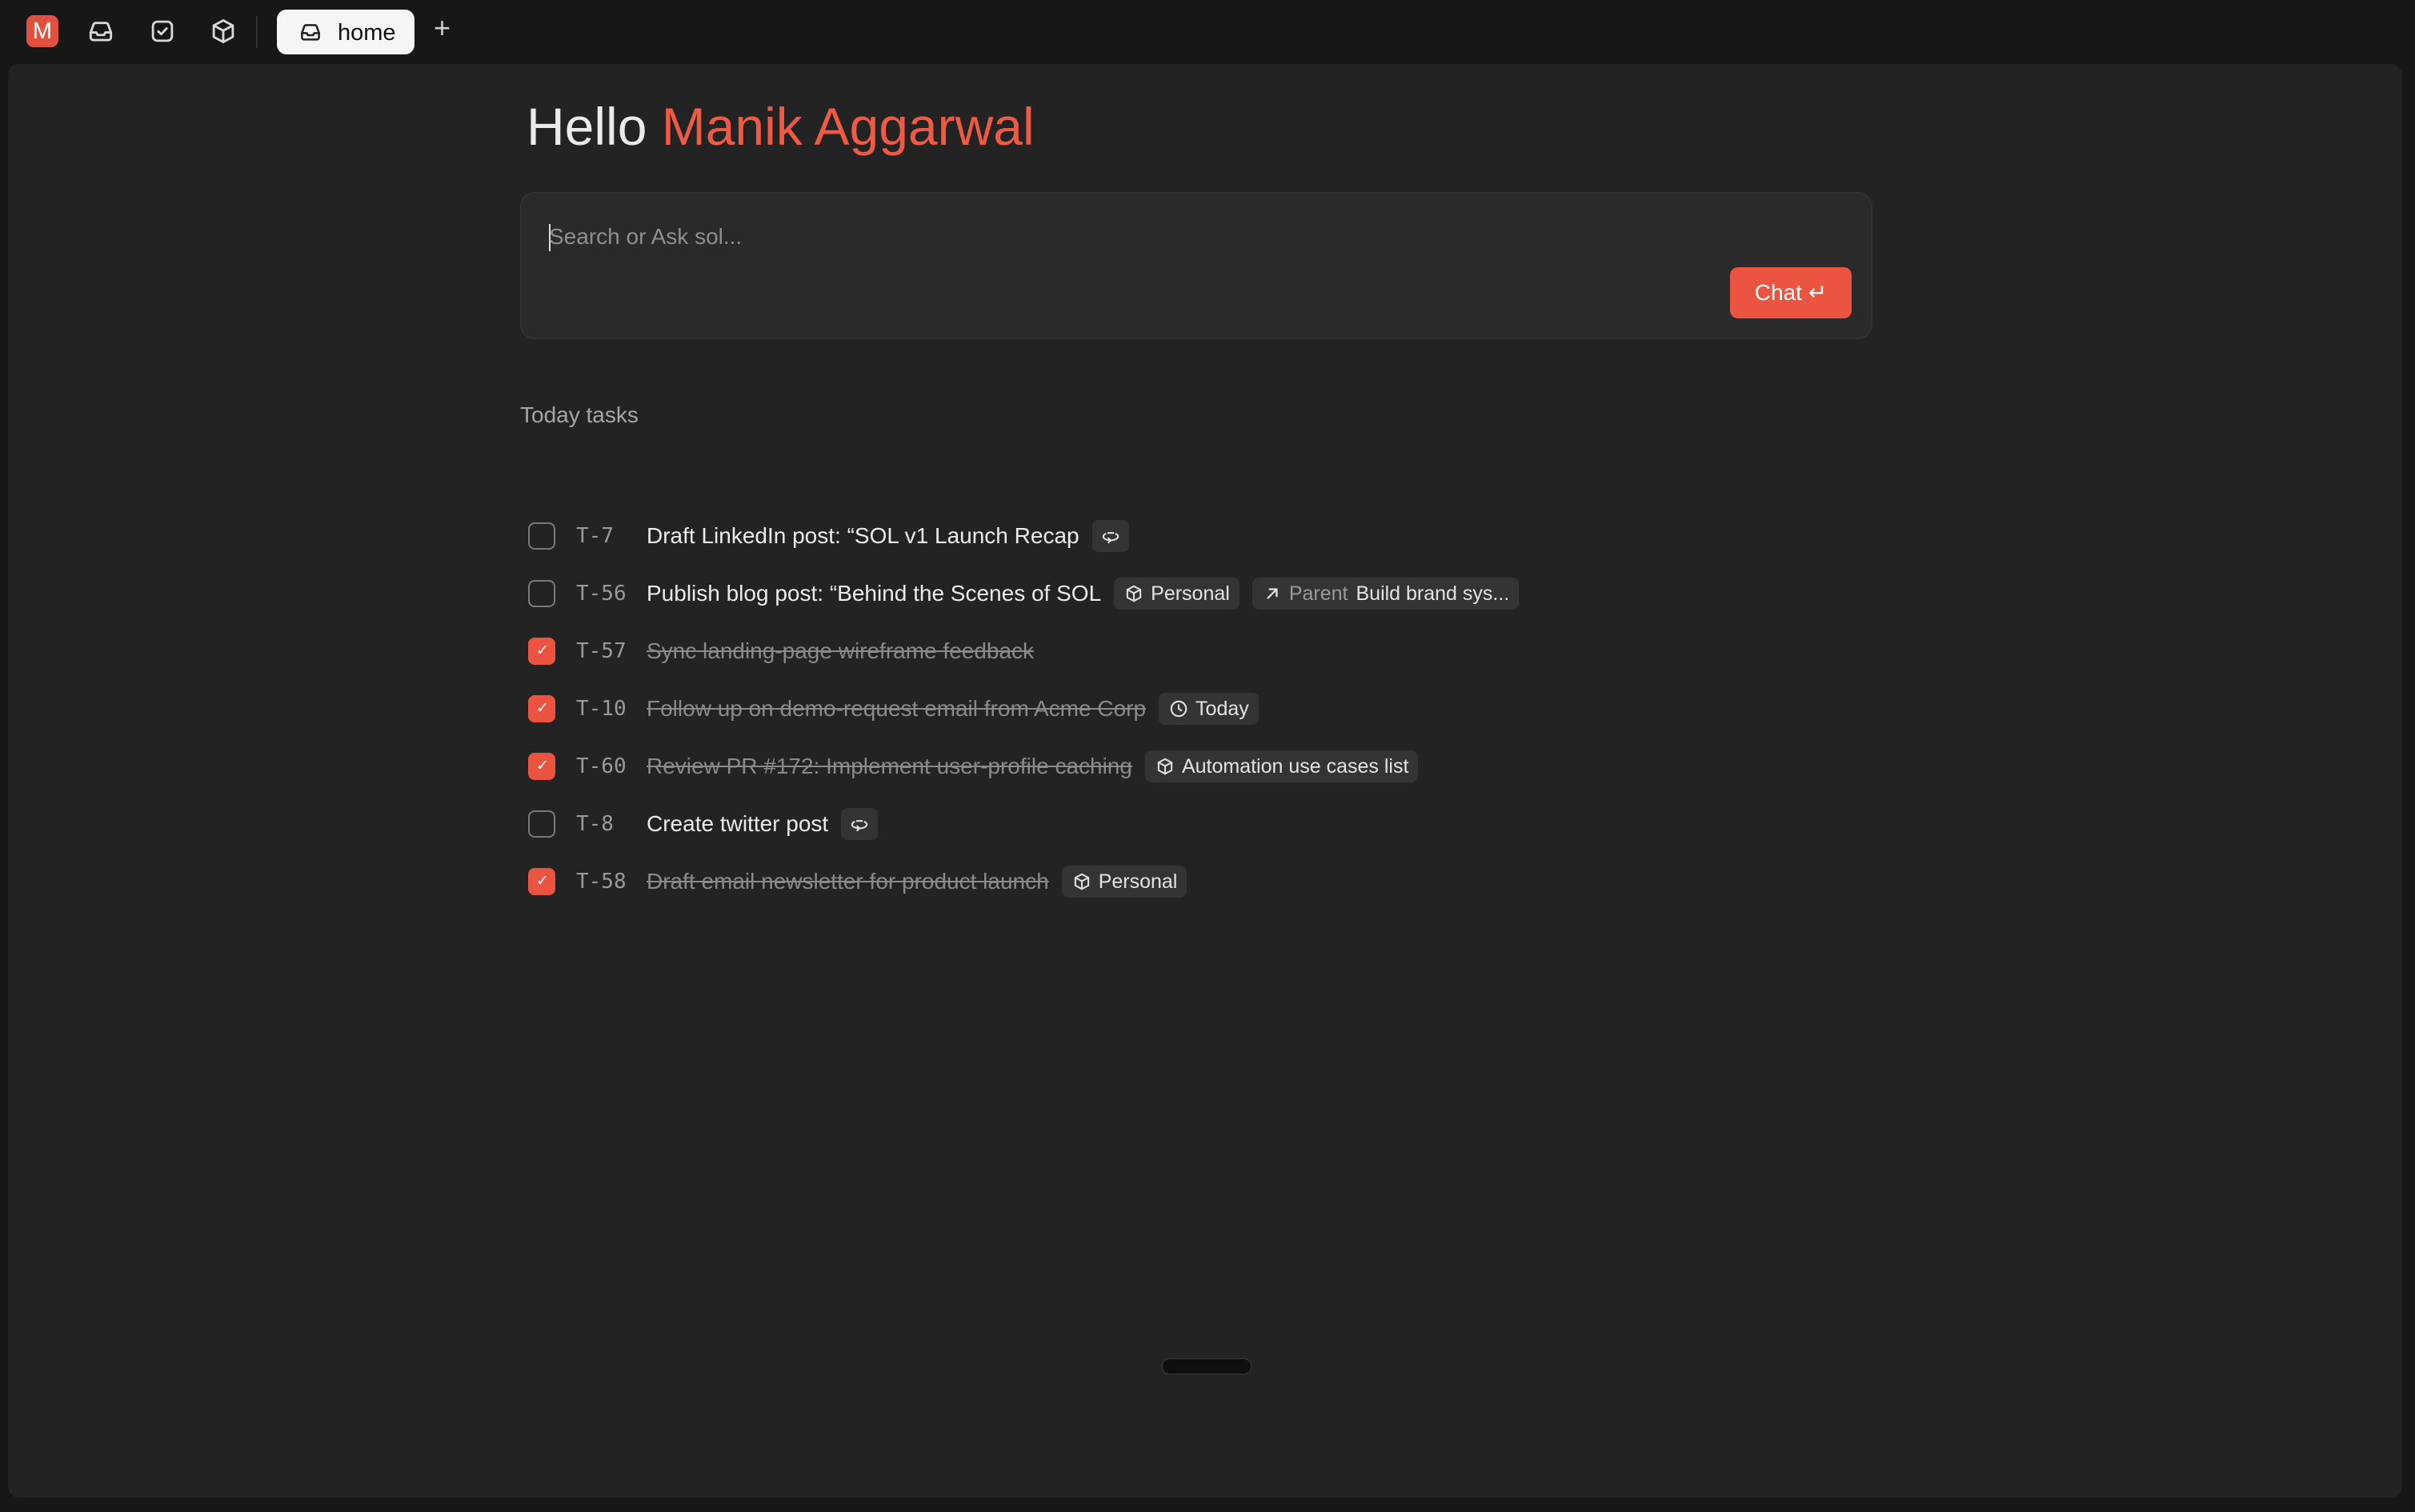 The image size is (2415, 1512). What do you see at coordinates (1200, 824) in the screenshot?
I see `task-row: T-8 Create twitter post` at bounding box center [1200, 824].